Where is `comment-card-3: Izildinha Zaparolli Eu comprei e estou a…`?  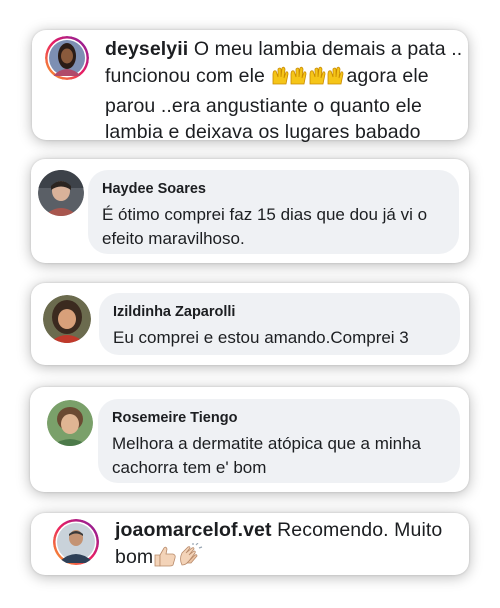
comment-card-3: Izildinha Zaparolli Eu comprei e estou a… is located at coordinates (250, 324).